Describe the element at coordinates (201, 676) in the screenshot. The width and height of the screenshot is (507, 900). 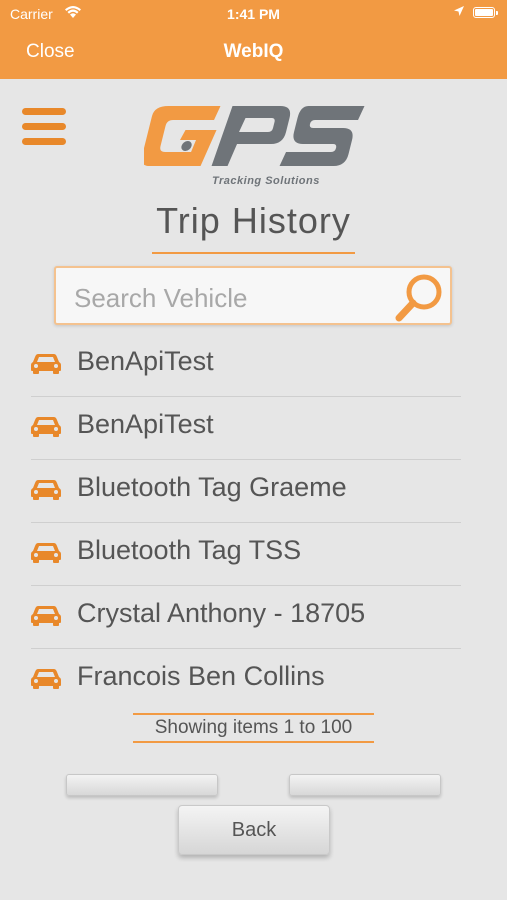
I see `vehicle-name: Francois Ben Collins` at that location.